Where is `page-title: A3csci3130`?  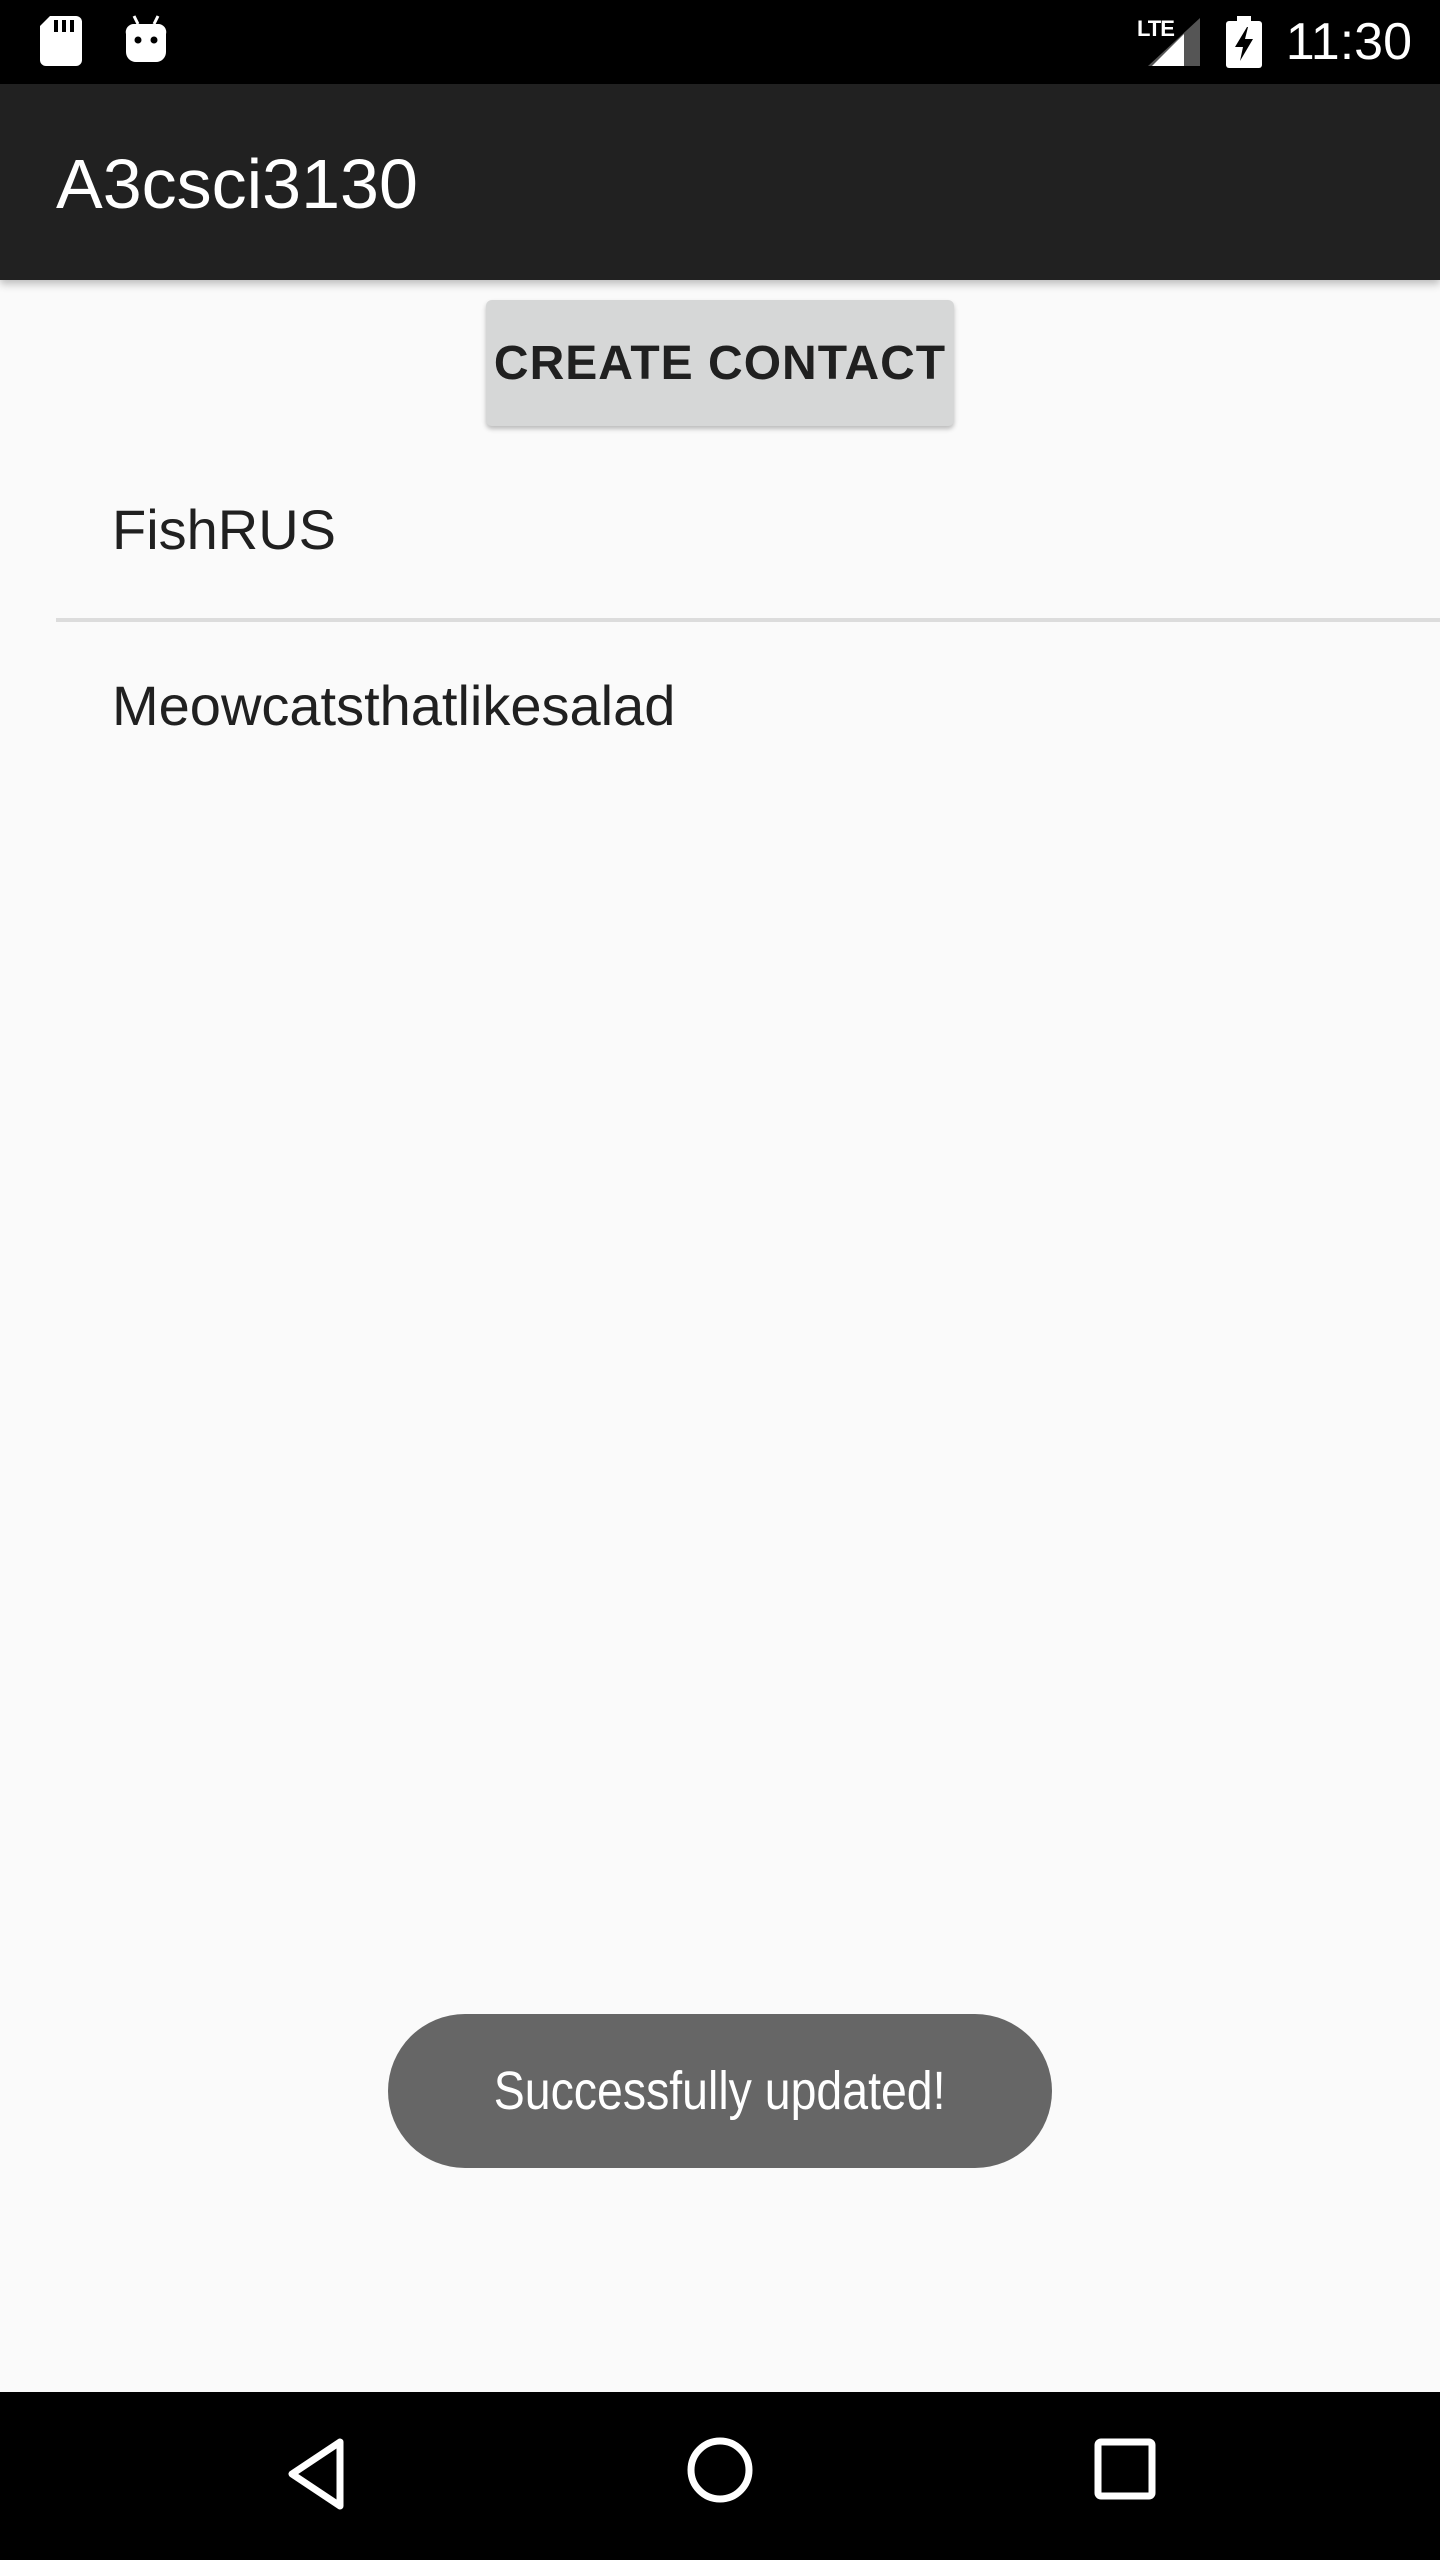 page-title: A3csci3130 is located at coordinates (237, 184).